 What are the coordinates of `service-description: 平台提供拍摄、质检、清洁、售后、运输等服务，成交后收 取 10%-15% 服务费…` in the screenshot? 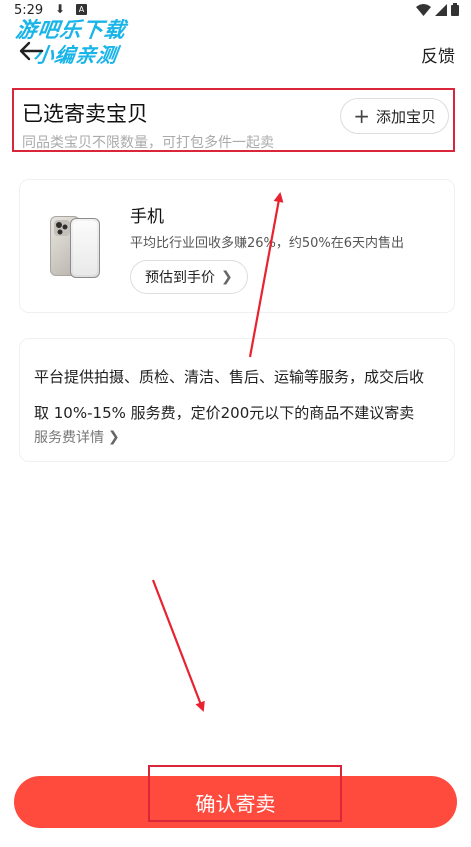 It's located at (239, 395).